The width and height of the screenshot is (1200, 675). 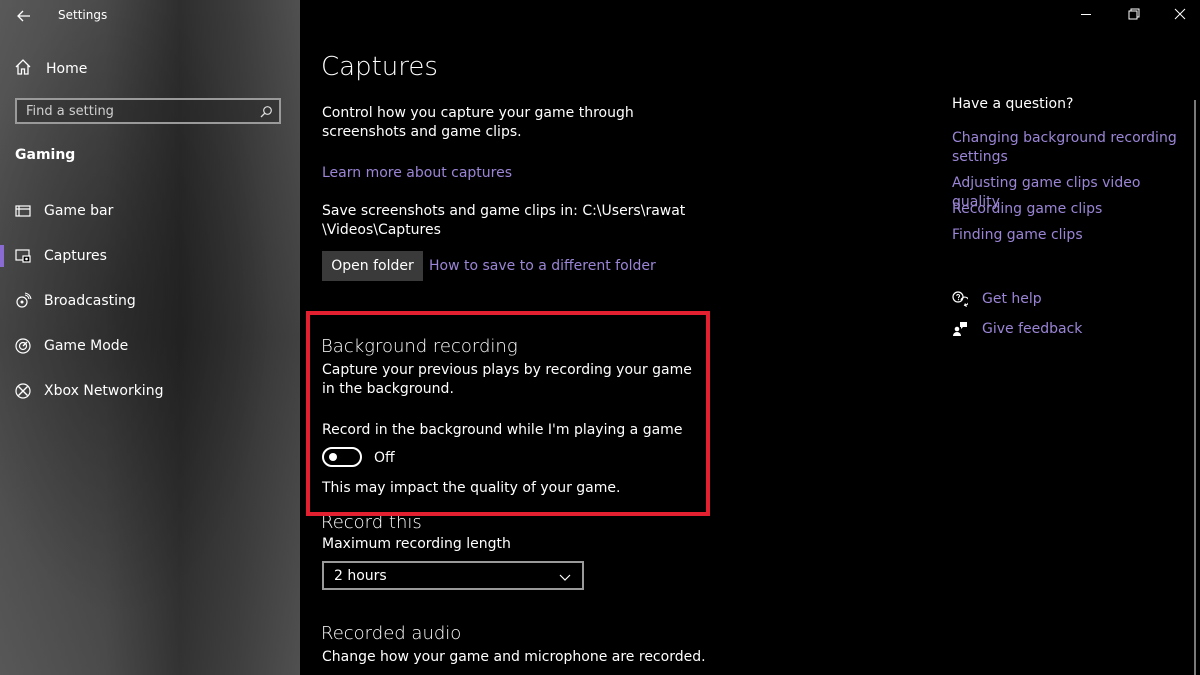 What do you see at coordinates (23, 69) in the screenshot?
I see `home-icon` at bounding box center [23, 69].